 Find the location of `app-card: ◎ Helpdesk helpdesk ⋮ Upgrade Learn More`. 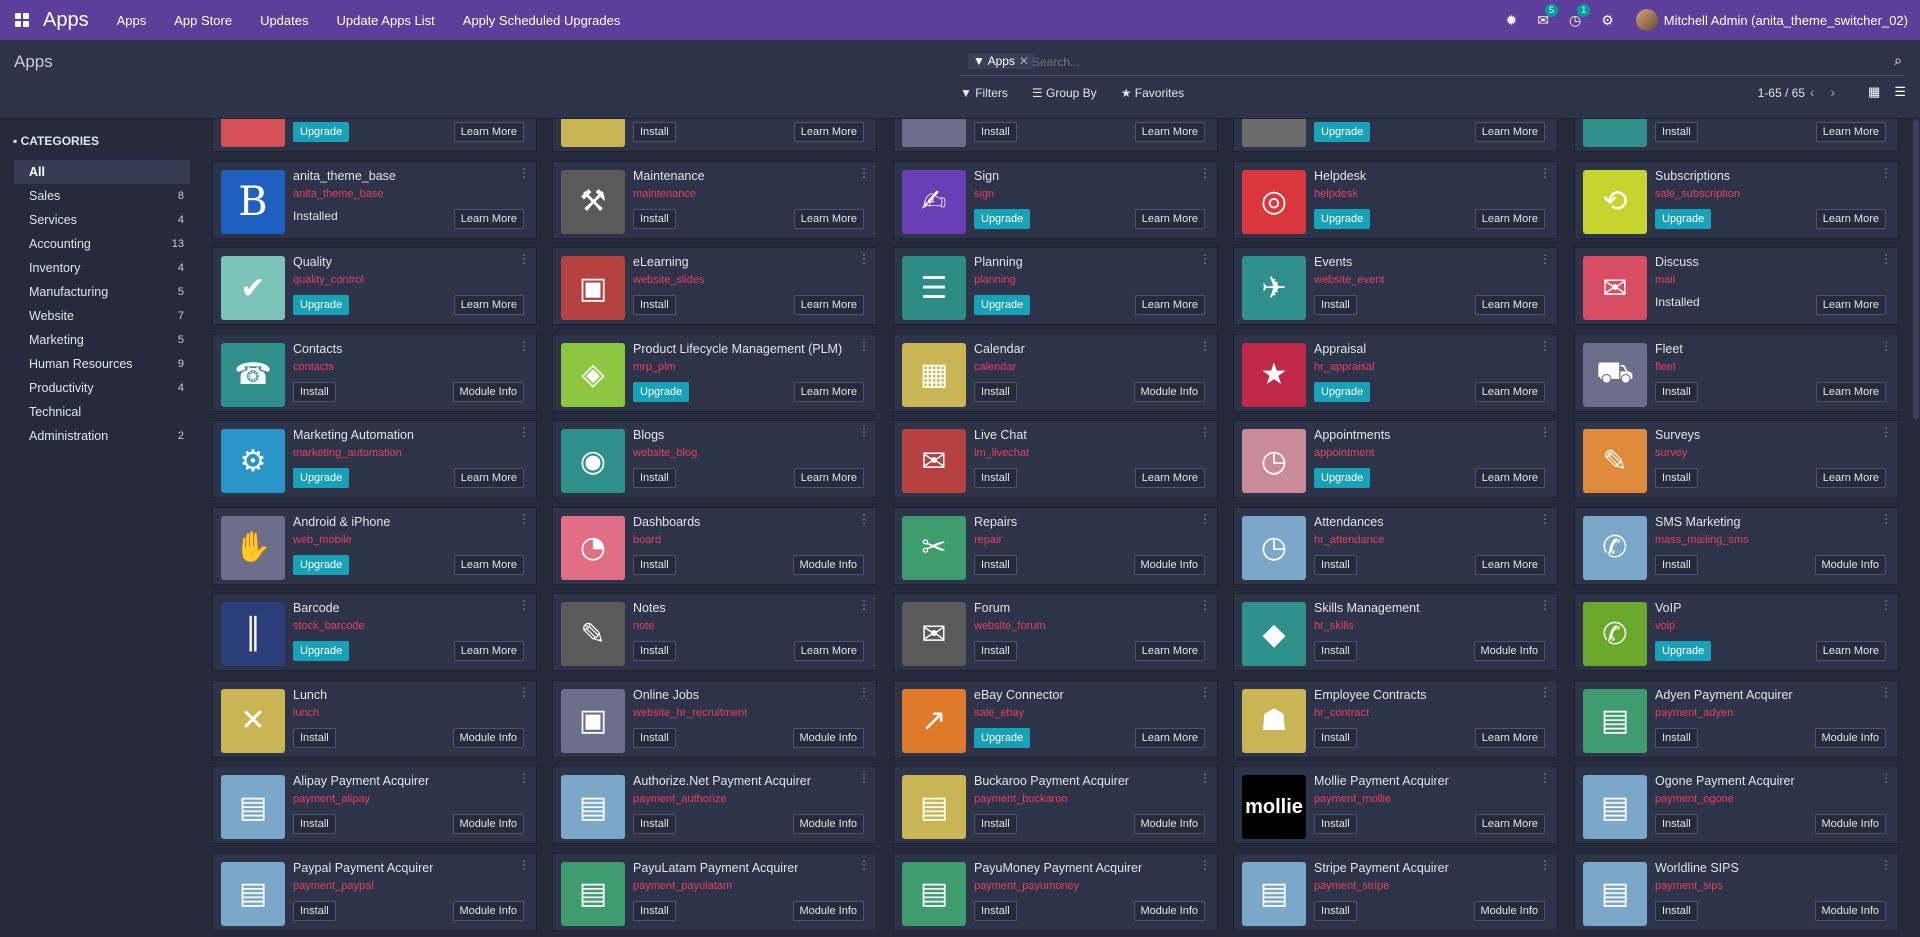

app-card: ◎ Helpdesk helpdesk ⋮ Upgrade Learn More is located at coordinates (1395, 199).